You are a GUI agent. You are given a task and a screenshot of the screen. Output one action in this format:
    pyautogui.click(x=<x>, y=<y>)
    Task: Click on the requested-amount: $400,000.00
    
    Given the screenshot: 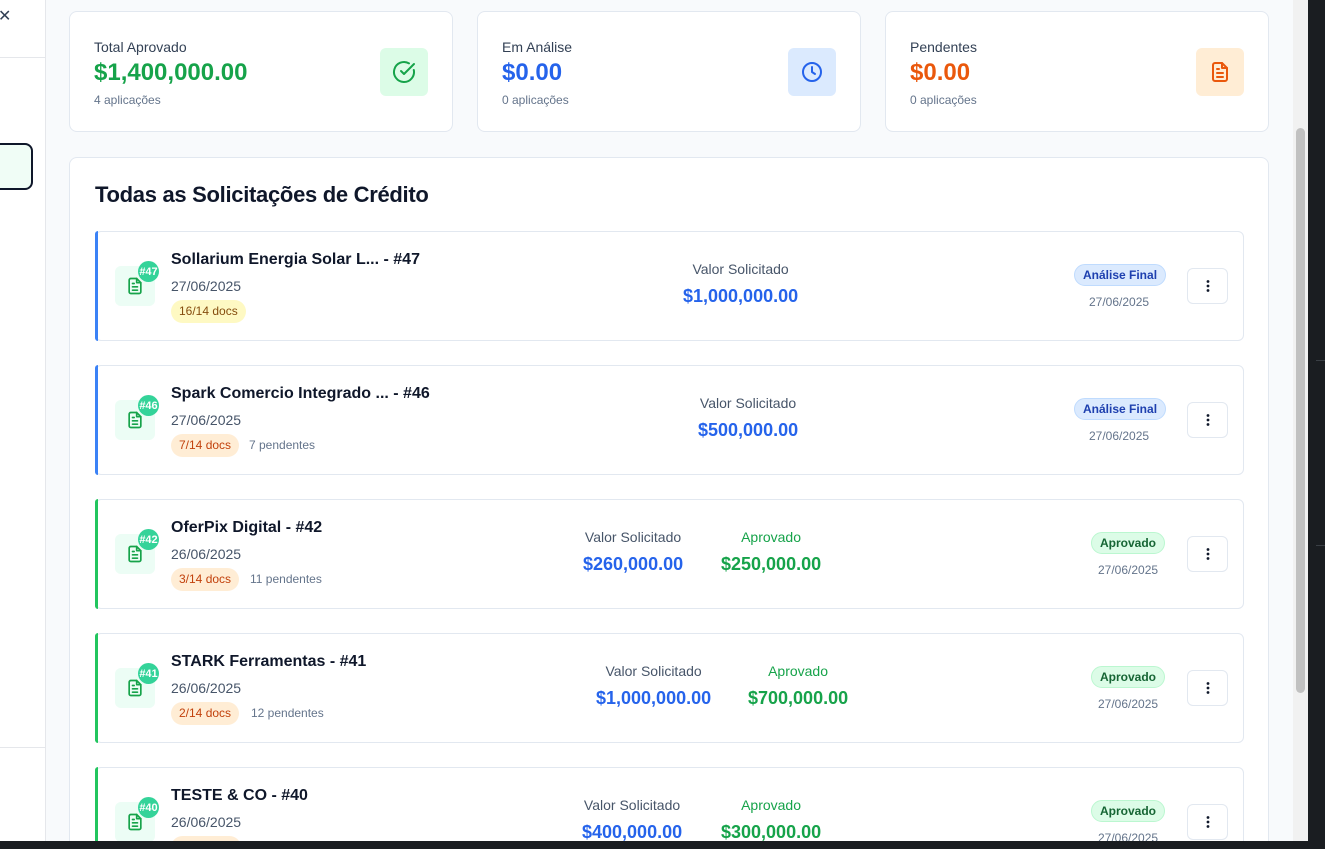 What is the action you would take?
    pyautogui.click(x=632, y=831)
    